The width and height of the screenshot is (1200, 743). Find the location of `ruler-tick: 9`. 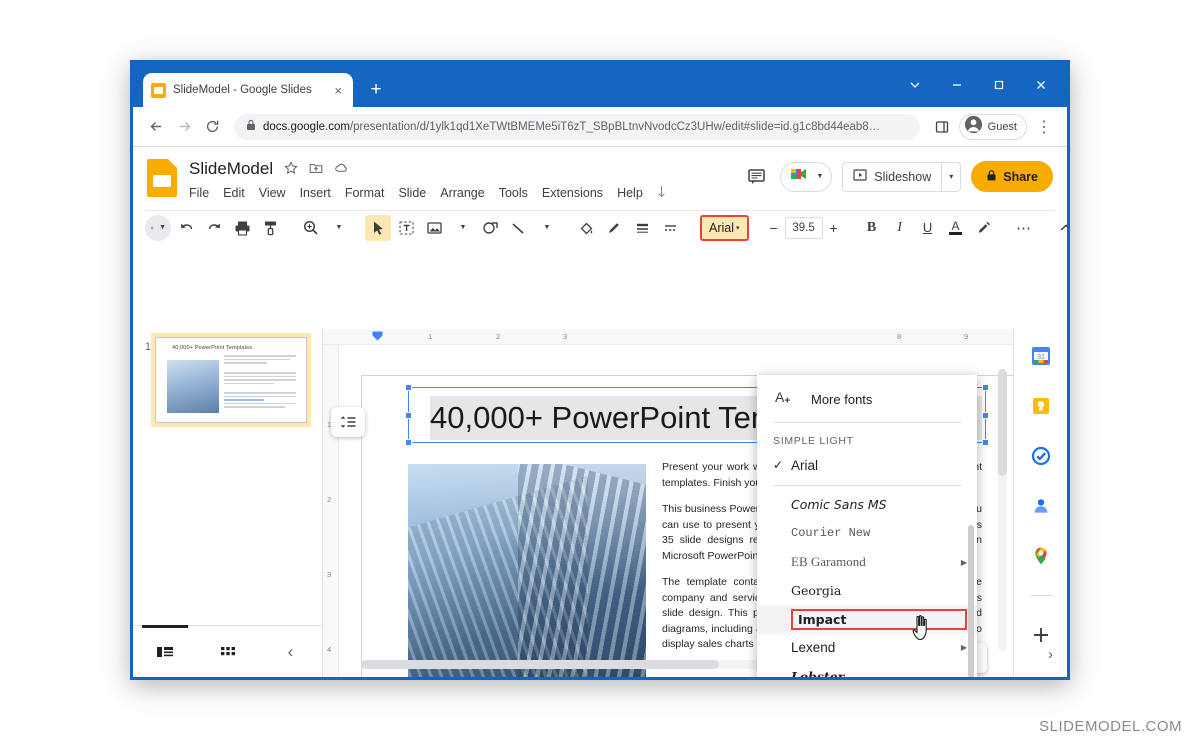

ruler-tick: 9 is located at coordinates (966, 336).